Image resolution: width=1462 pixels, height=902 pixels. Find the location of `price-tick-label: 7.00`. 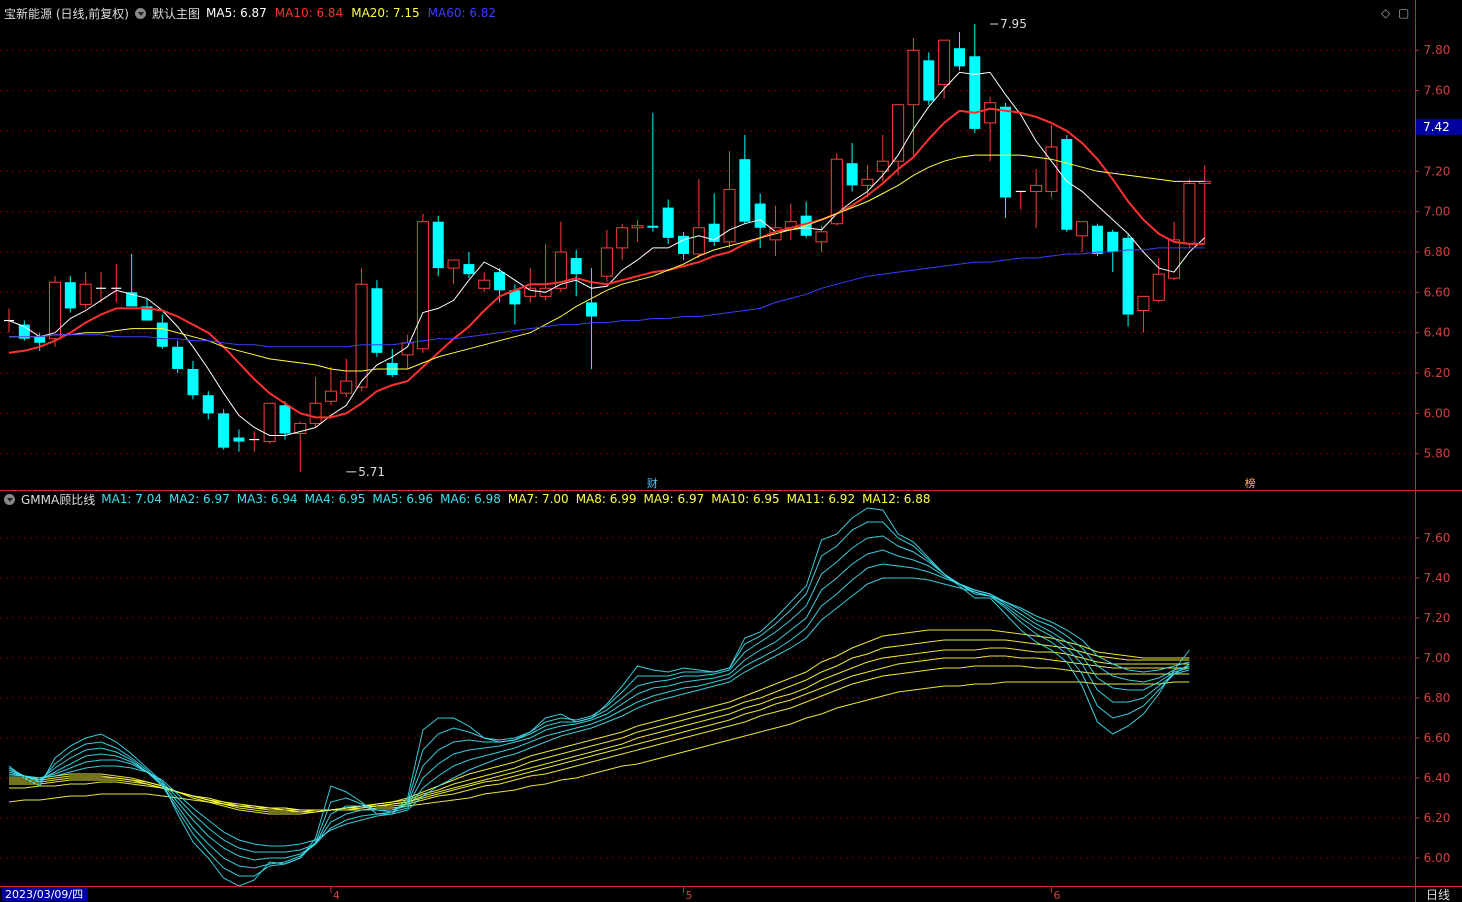

price-tick-label: 7.00 is located at coordinates (1437, 658).